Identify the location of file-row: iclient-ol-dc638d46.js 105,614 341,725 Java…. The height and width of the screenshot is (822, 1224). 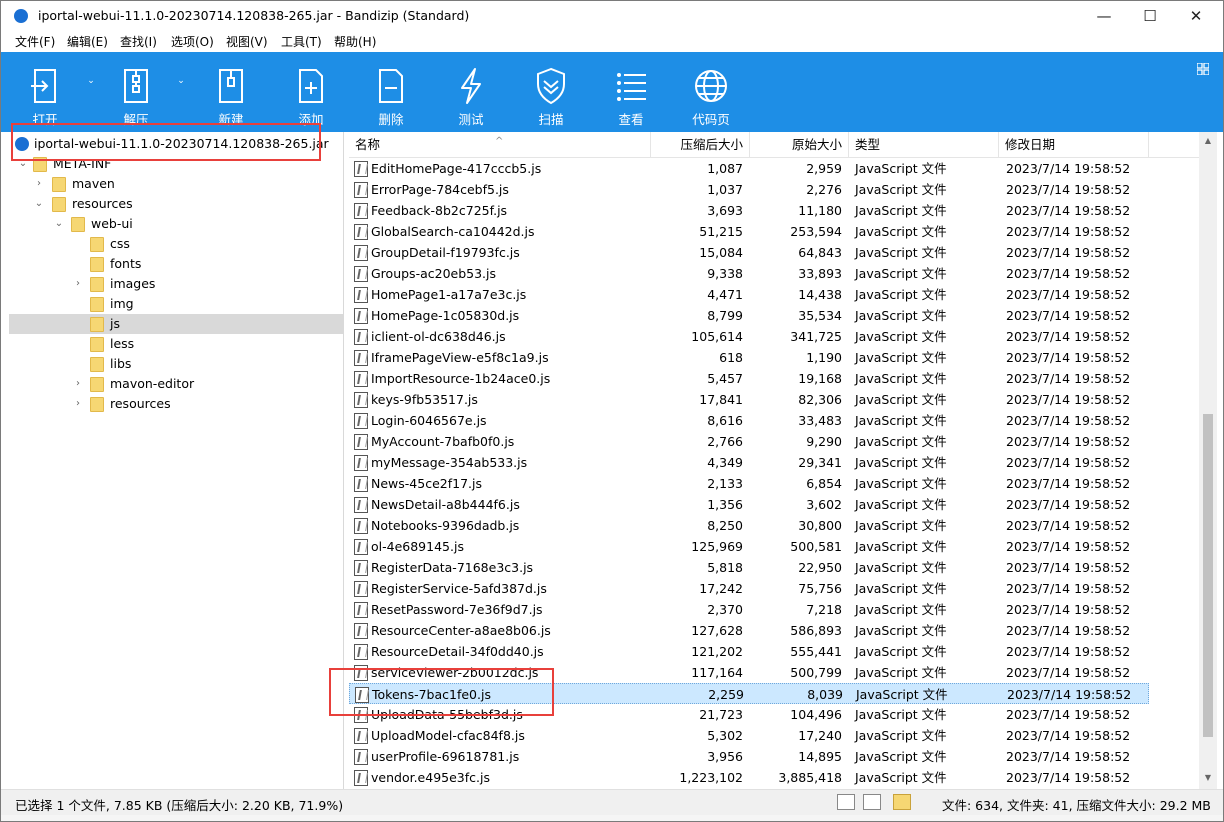
(749, 336).